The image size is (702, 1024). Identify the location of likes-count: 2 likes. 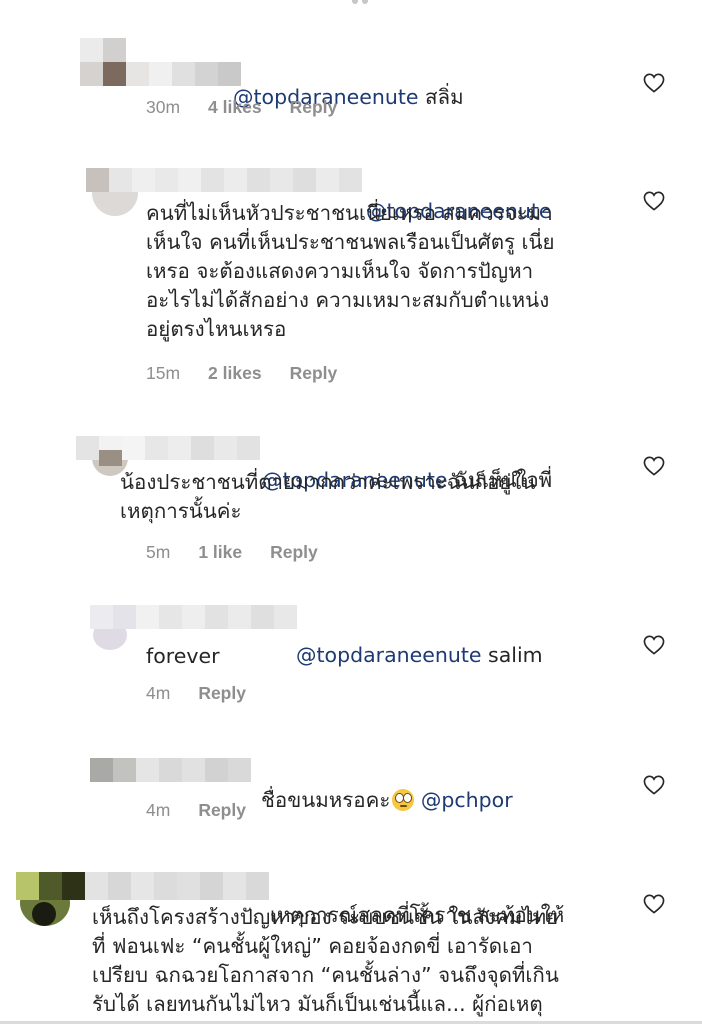
(235, 373).